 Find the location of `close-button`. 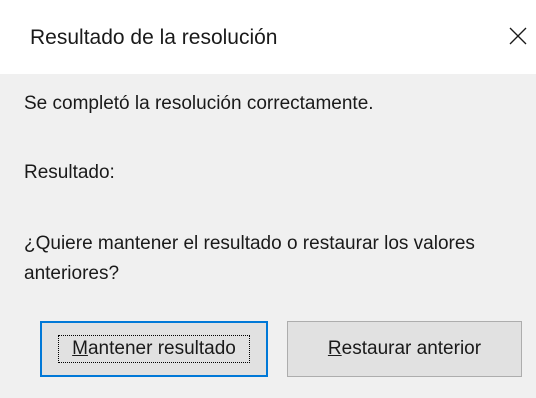

close-button is located at coordinates (518, 36).